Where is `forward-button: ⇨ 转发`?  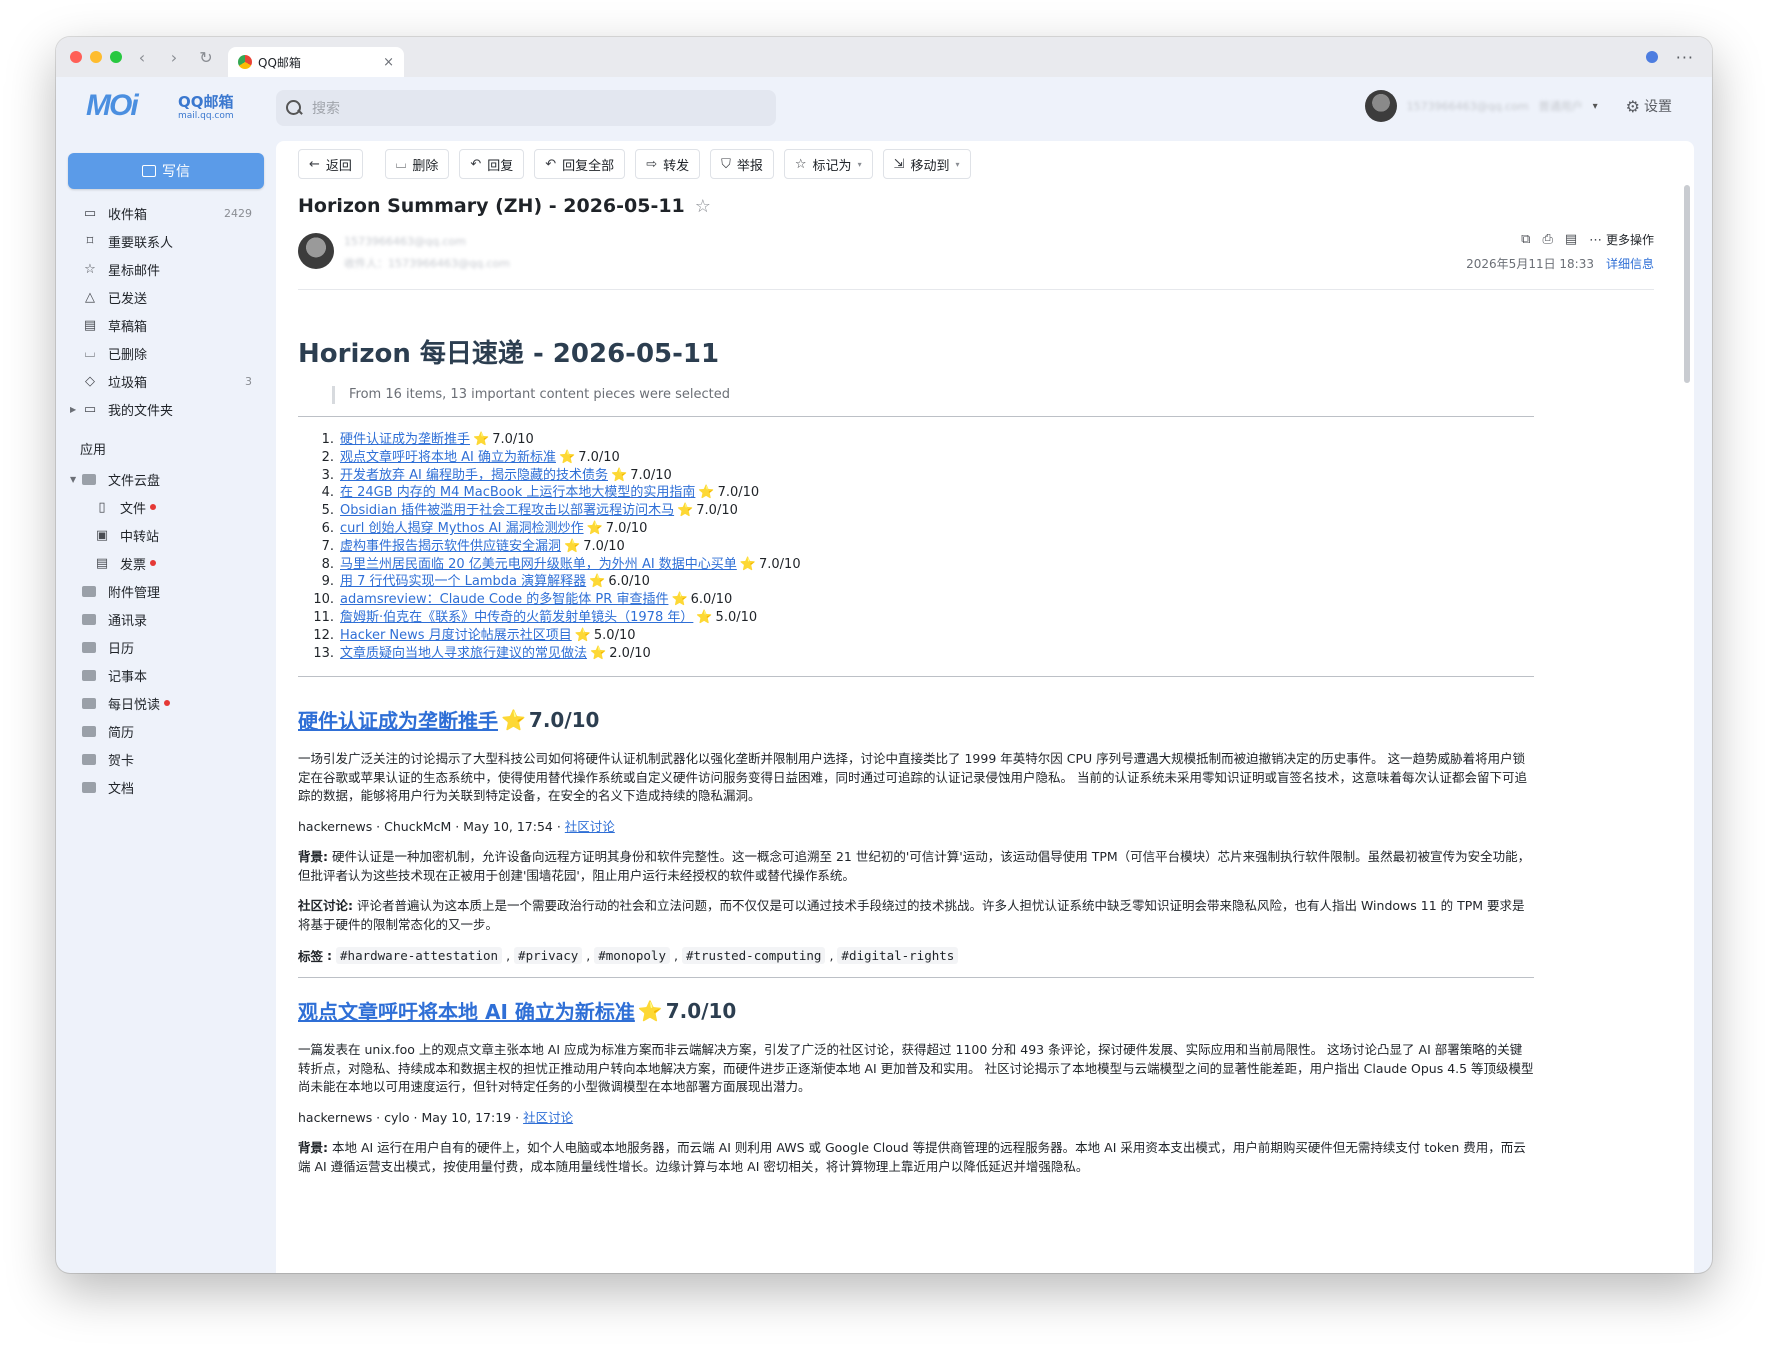
forward-button: ⇨ 转发 is located at coordinates (668, 164).